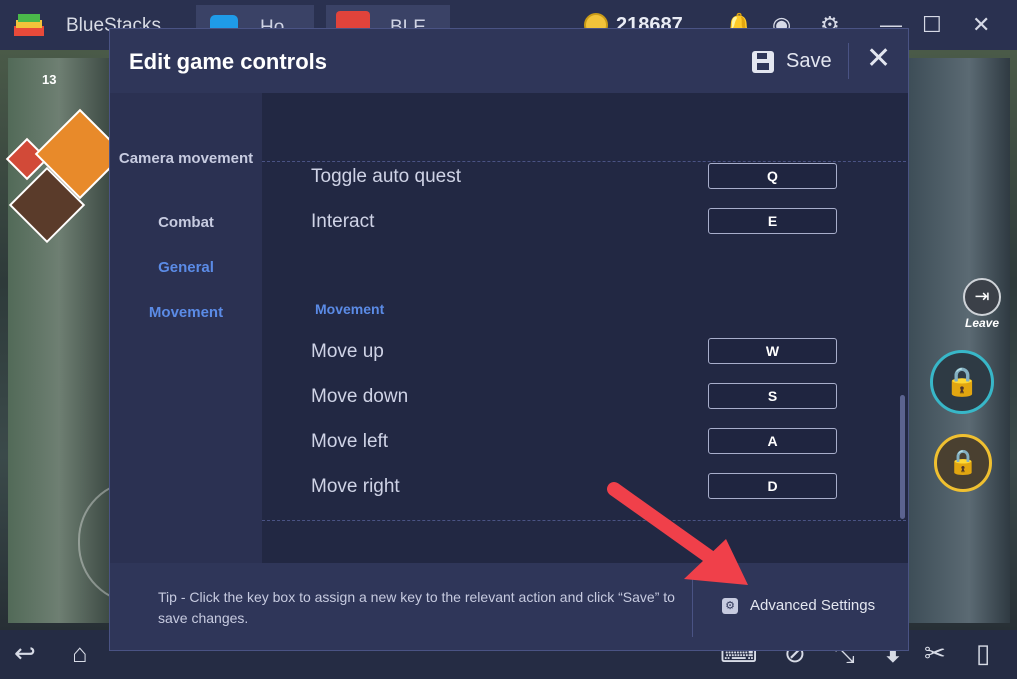 The image size is (1017, 679). I want to click on maximize-icon: ☐, so click(932, 25).